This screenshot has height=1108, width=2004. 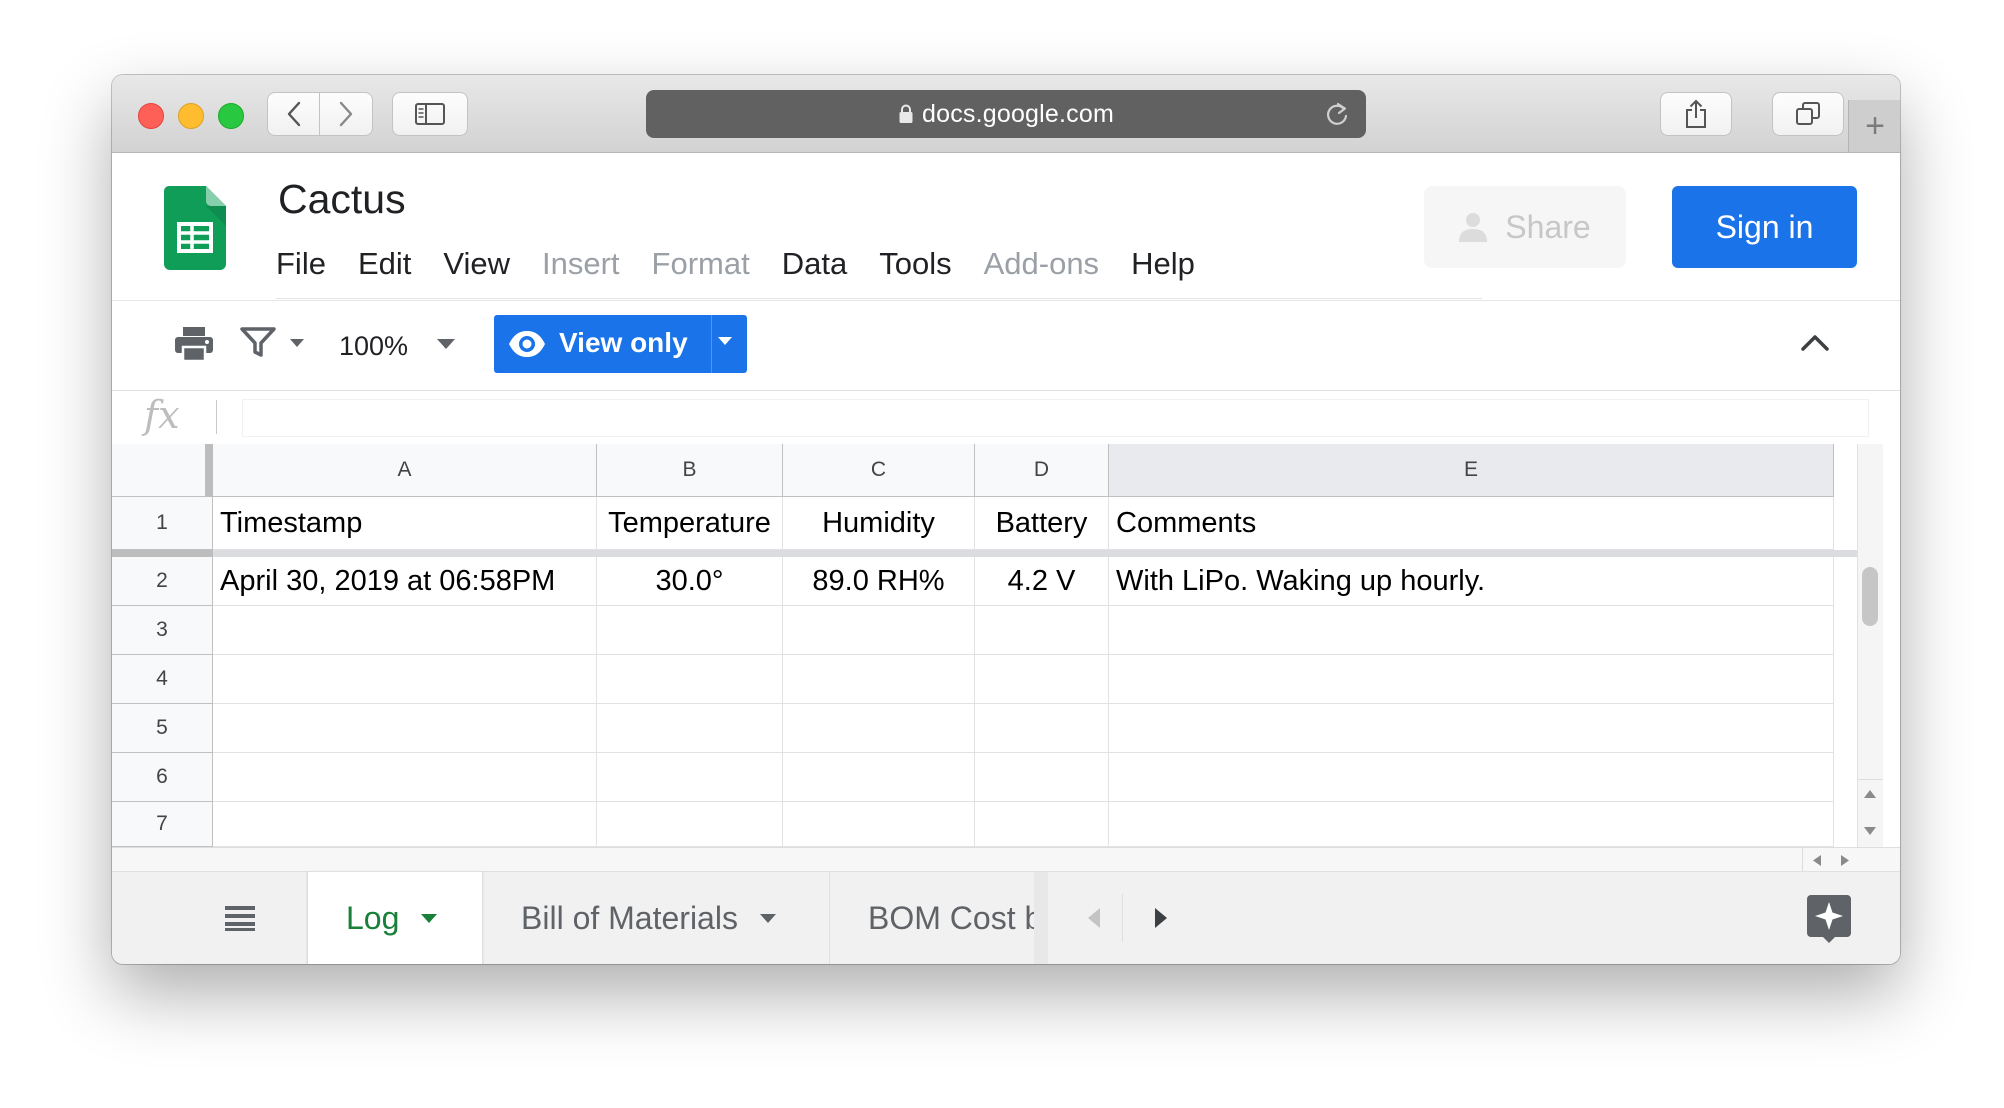 I want to click on cell-a7, so click(x=405, y=824).